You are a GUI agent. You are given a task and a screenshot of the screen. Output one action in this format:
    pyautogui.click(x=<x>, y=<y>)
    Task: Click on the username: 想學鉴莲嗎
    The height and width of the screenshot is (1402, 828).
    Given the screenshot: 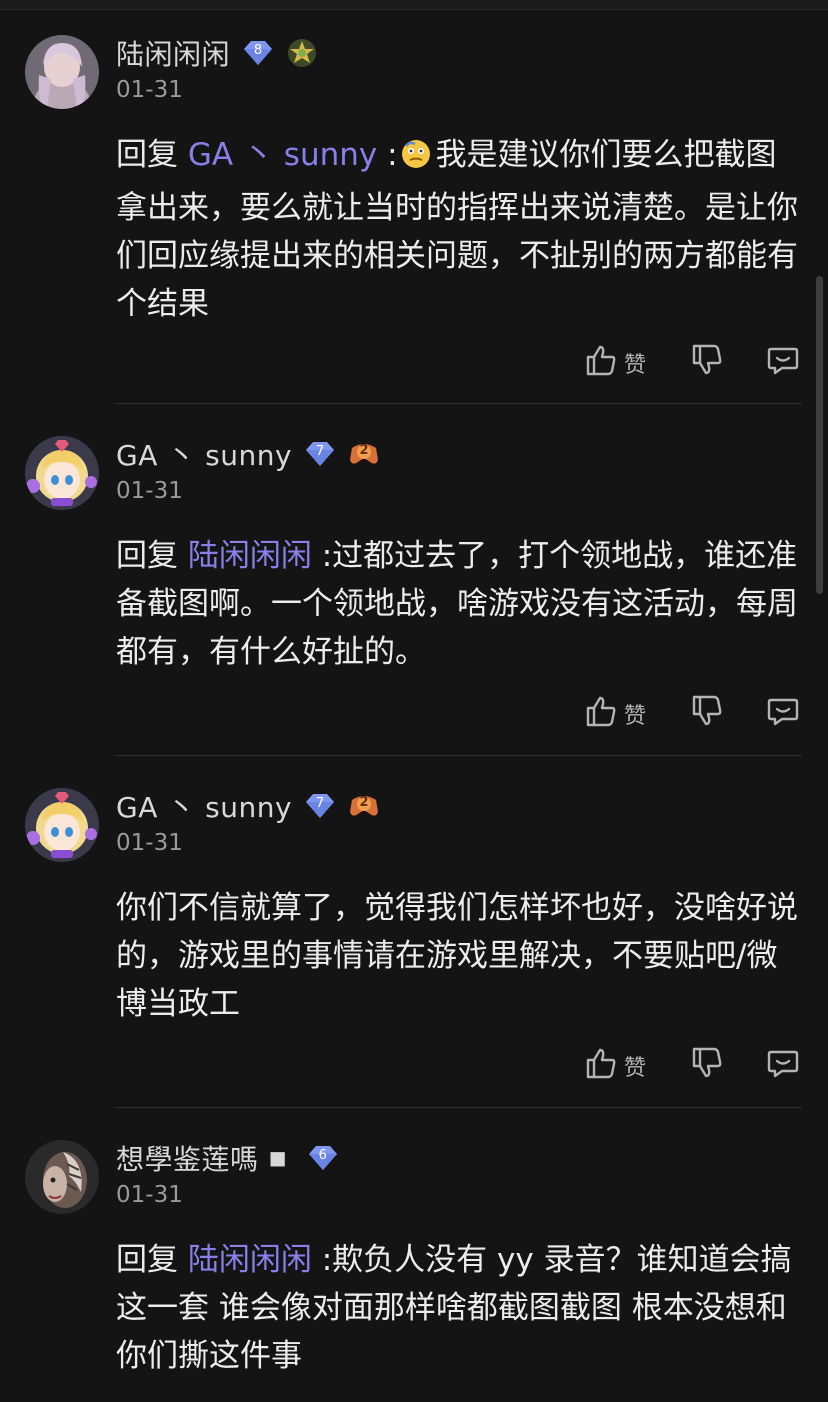 What is the action you would take?
    pyautogui.click(x=187, y=1158)
    